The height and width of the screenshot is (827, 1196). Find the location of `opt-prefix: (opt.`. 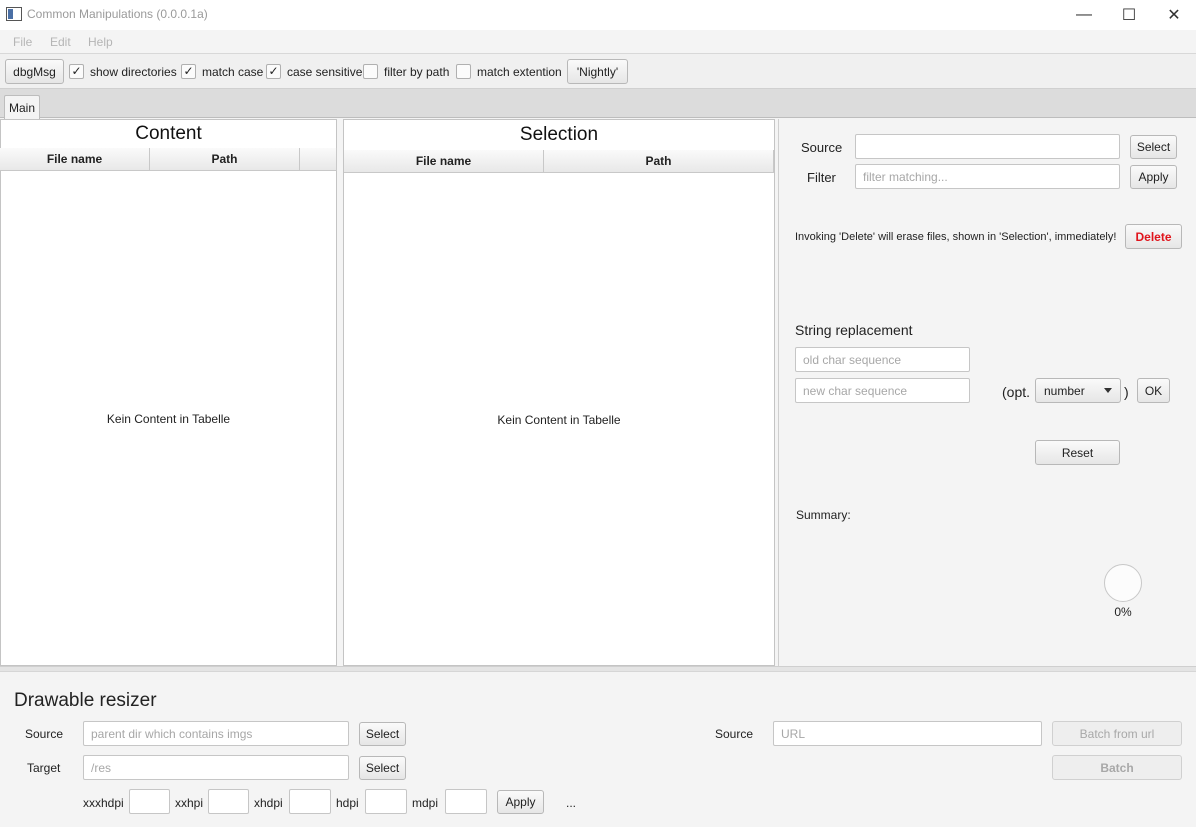

opt-prefix: (opt. is located at coordinates (1016, 392).